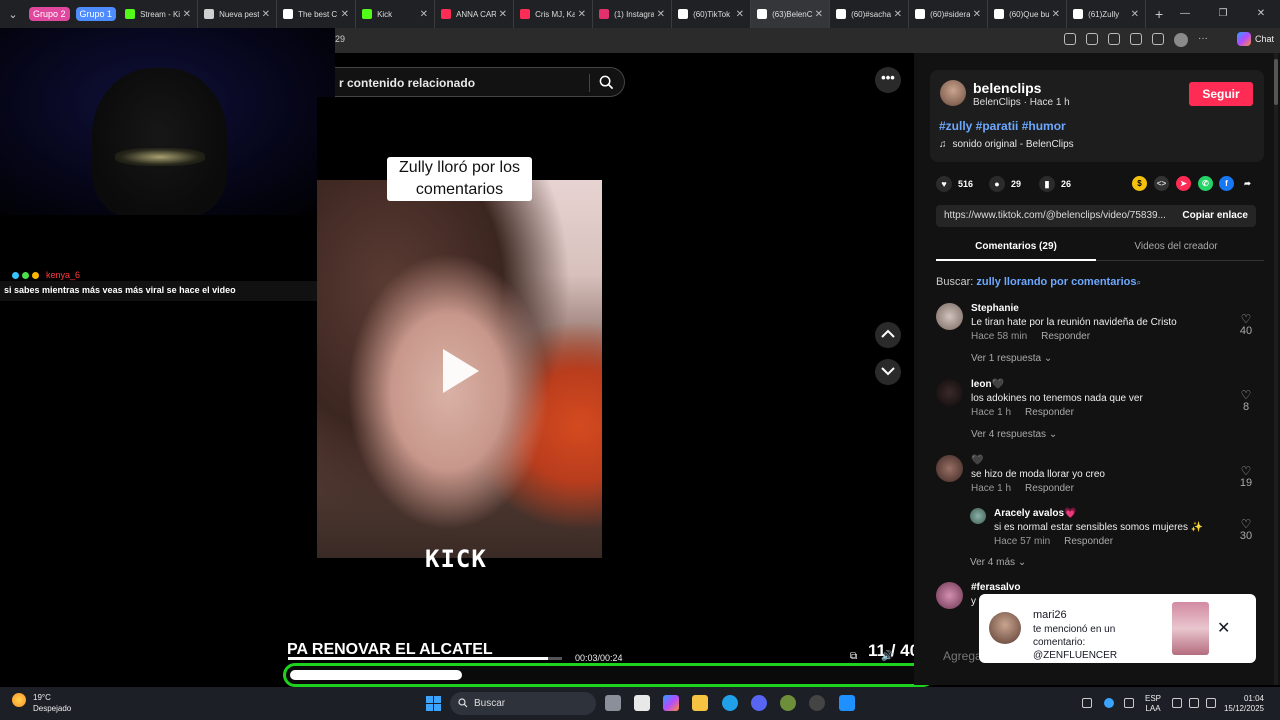  Describe the element at coordinates (1211, 703) in the screenshot. I see `battery-icon` at that location.